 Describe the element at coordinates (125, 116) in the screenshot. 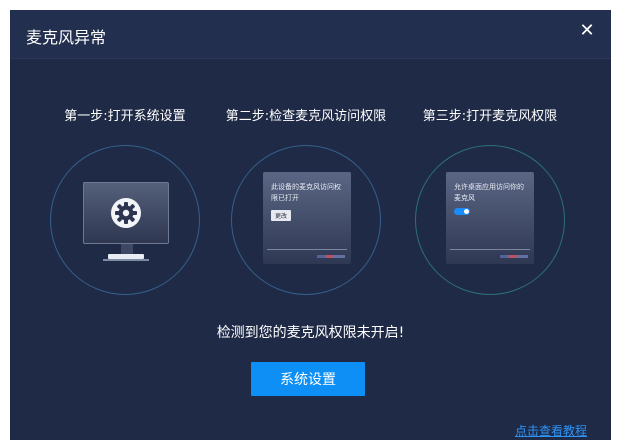

I see `step-1-label: 第一步:打开系统设置` at that location.